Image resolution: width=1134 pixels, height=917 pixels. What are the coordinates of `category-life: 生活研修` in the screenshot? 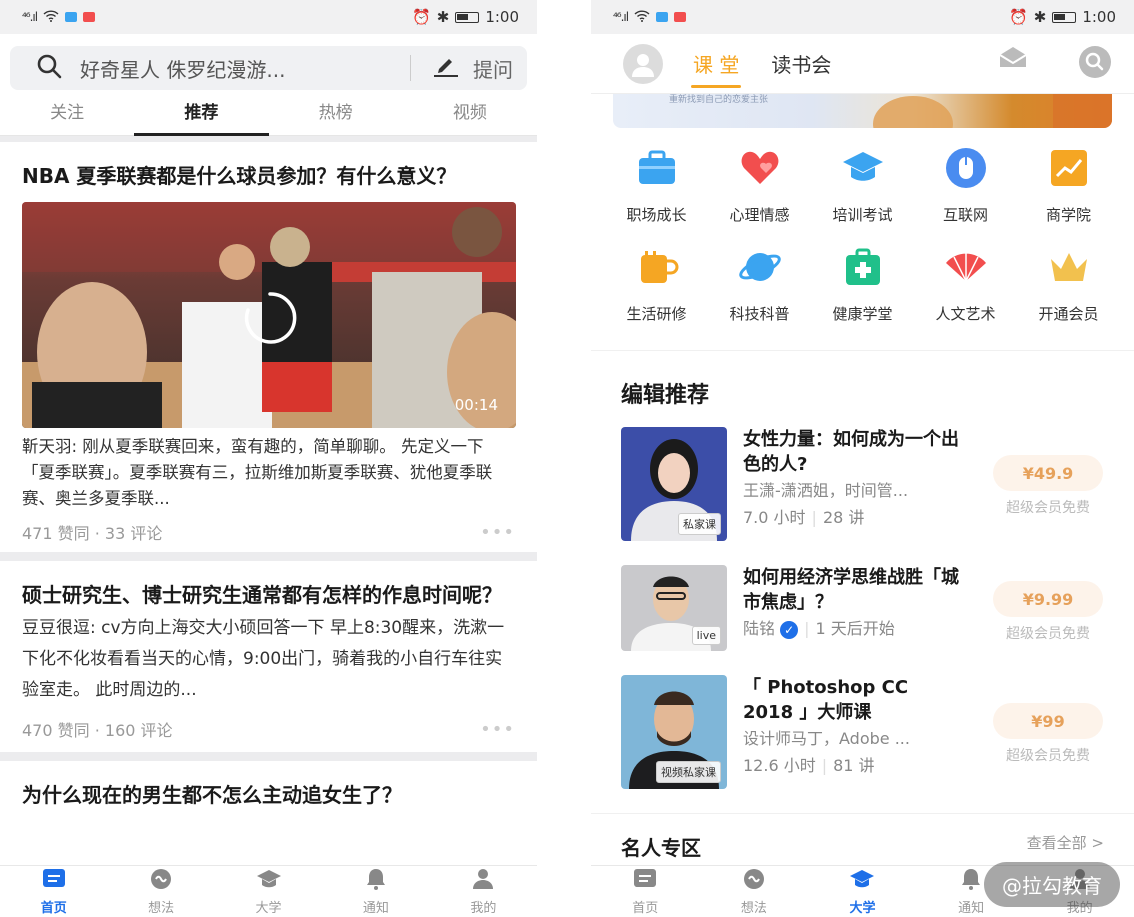 It's located at (656, 284).